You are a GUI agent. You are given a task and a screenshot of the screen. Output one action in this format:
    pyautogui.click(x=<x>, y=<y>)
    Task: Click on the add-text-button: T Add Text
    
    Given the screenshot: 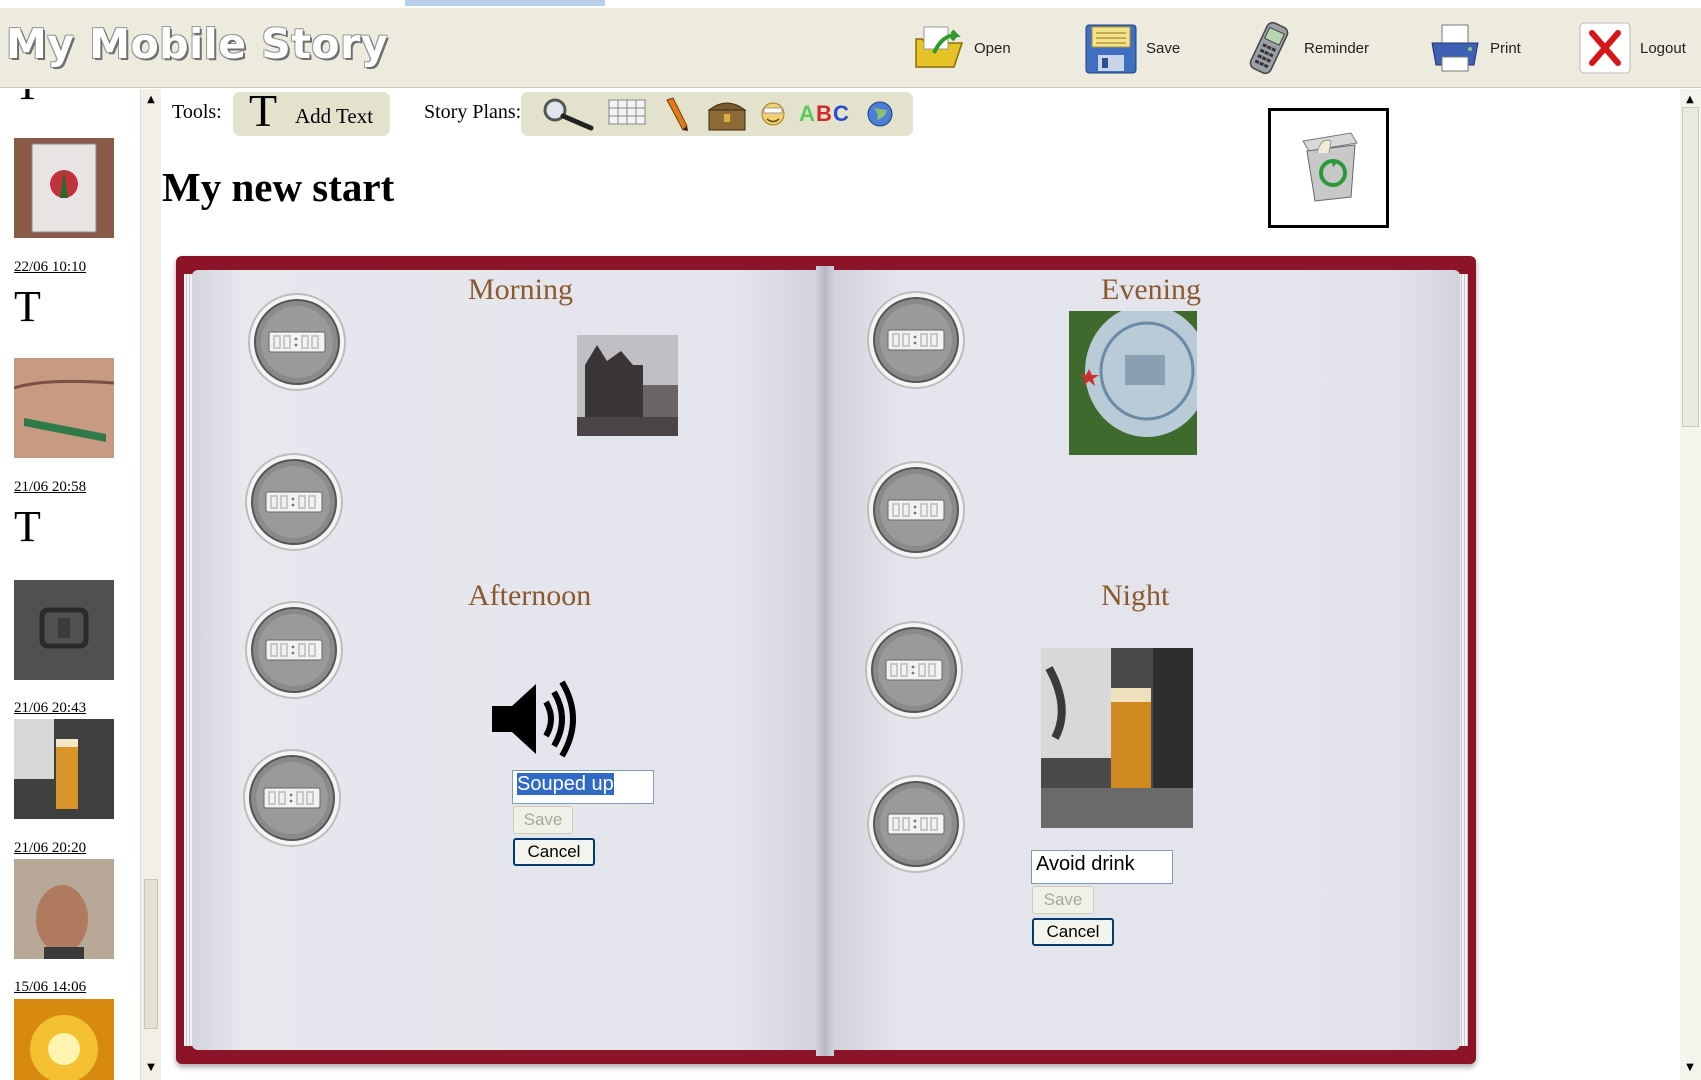 What is the action you would take?
    pyautogui.click(x=311, y=112)
    